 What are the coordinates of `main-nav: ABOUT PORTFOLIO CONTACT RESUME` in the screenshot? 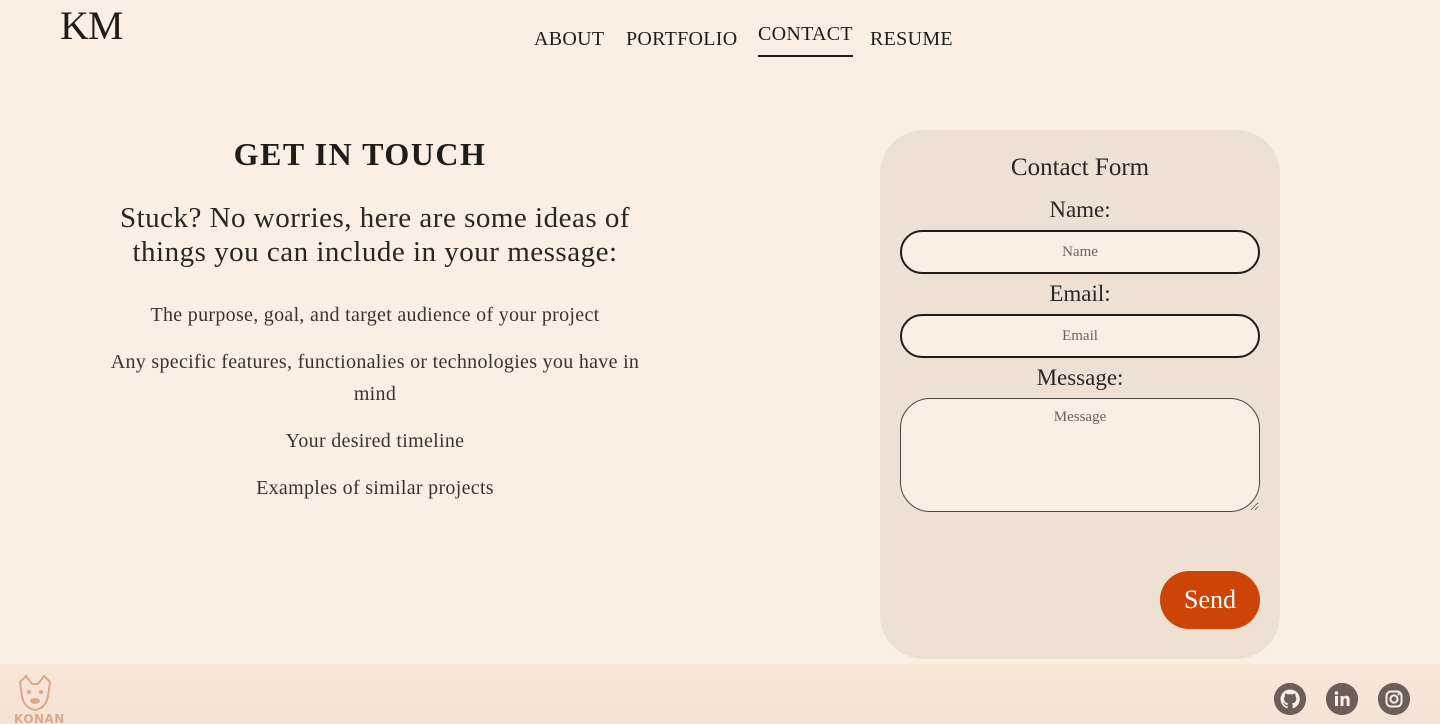 It's located at (720, 42).